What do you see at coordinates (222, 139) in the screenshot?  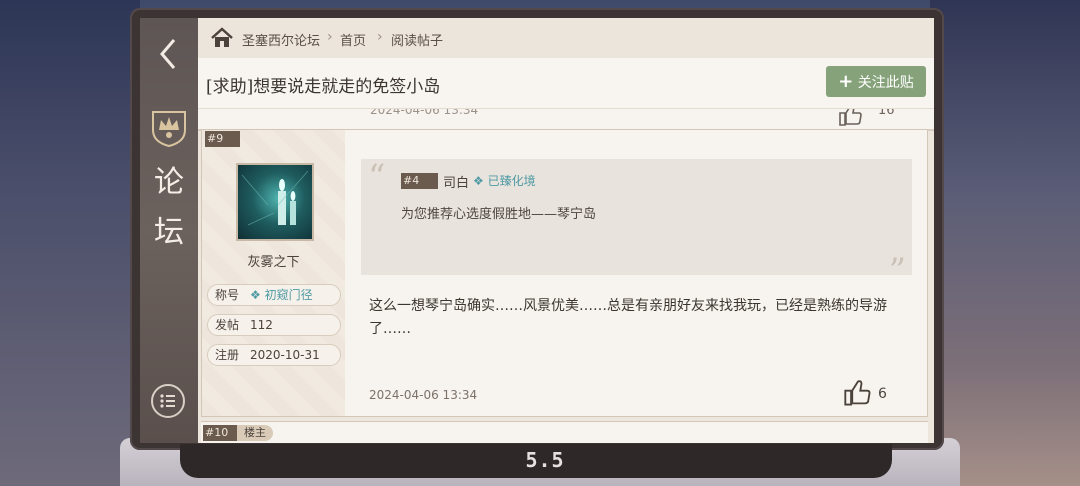 I see `floor-number: #9` at bounding box center [222, 139].